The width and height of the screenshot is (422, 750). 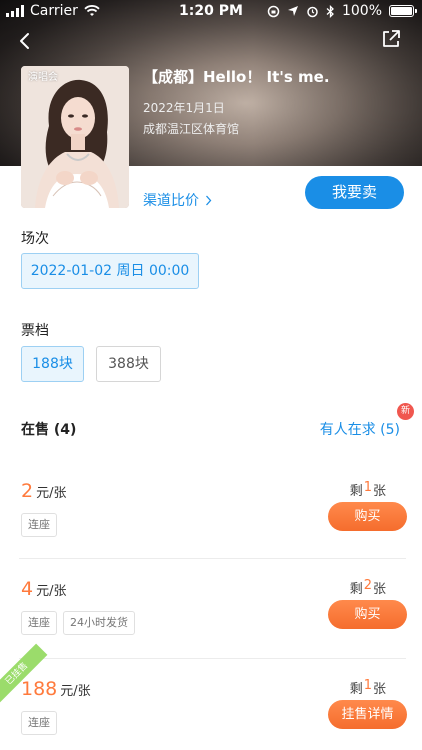 What do you see at coordinates (405, 411) in the screenshot?
I see `new-badge: 新` at bounding box center [405, 411].